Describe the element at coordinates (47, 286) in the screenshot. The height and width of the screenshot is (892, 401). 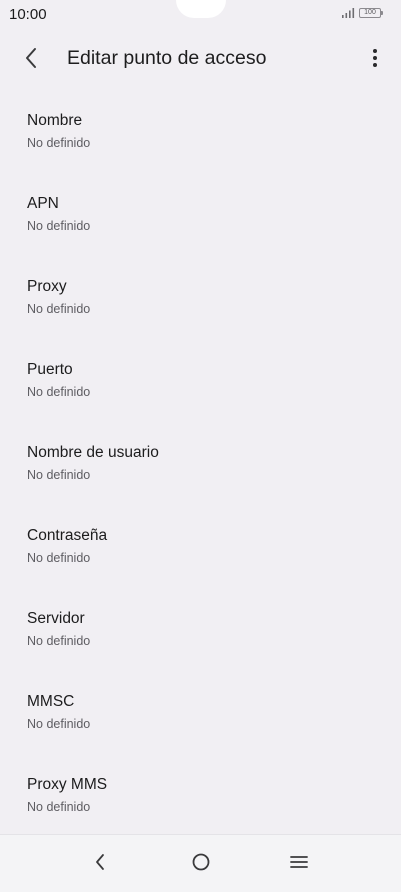
I see `item-title: Proxy` at that location.